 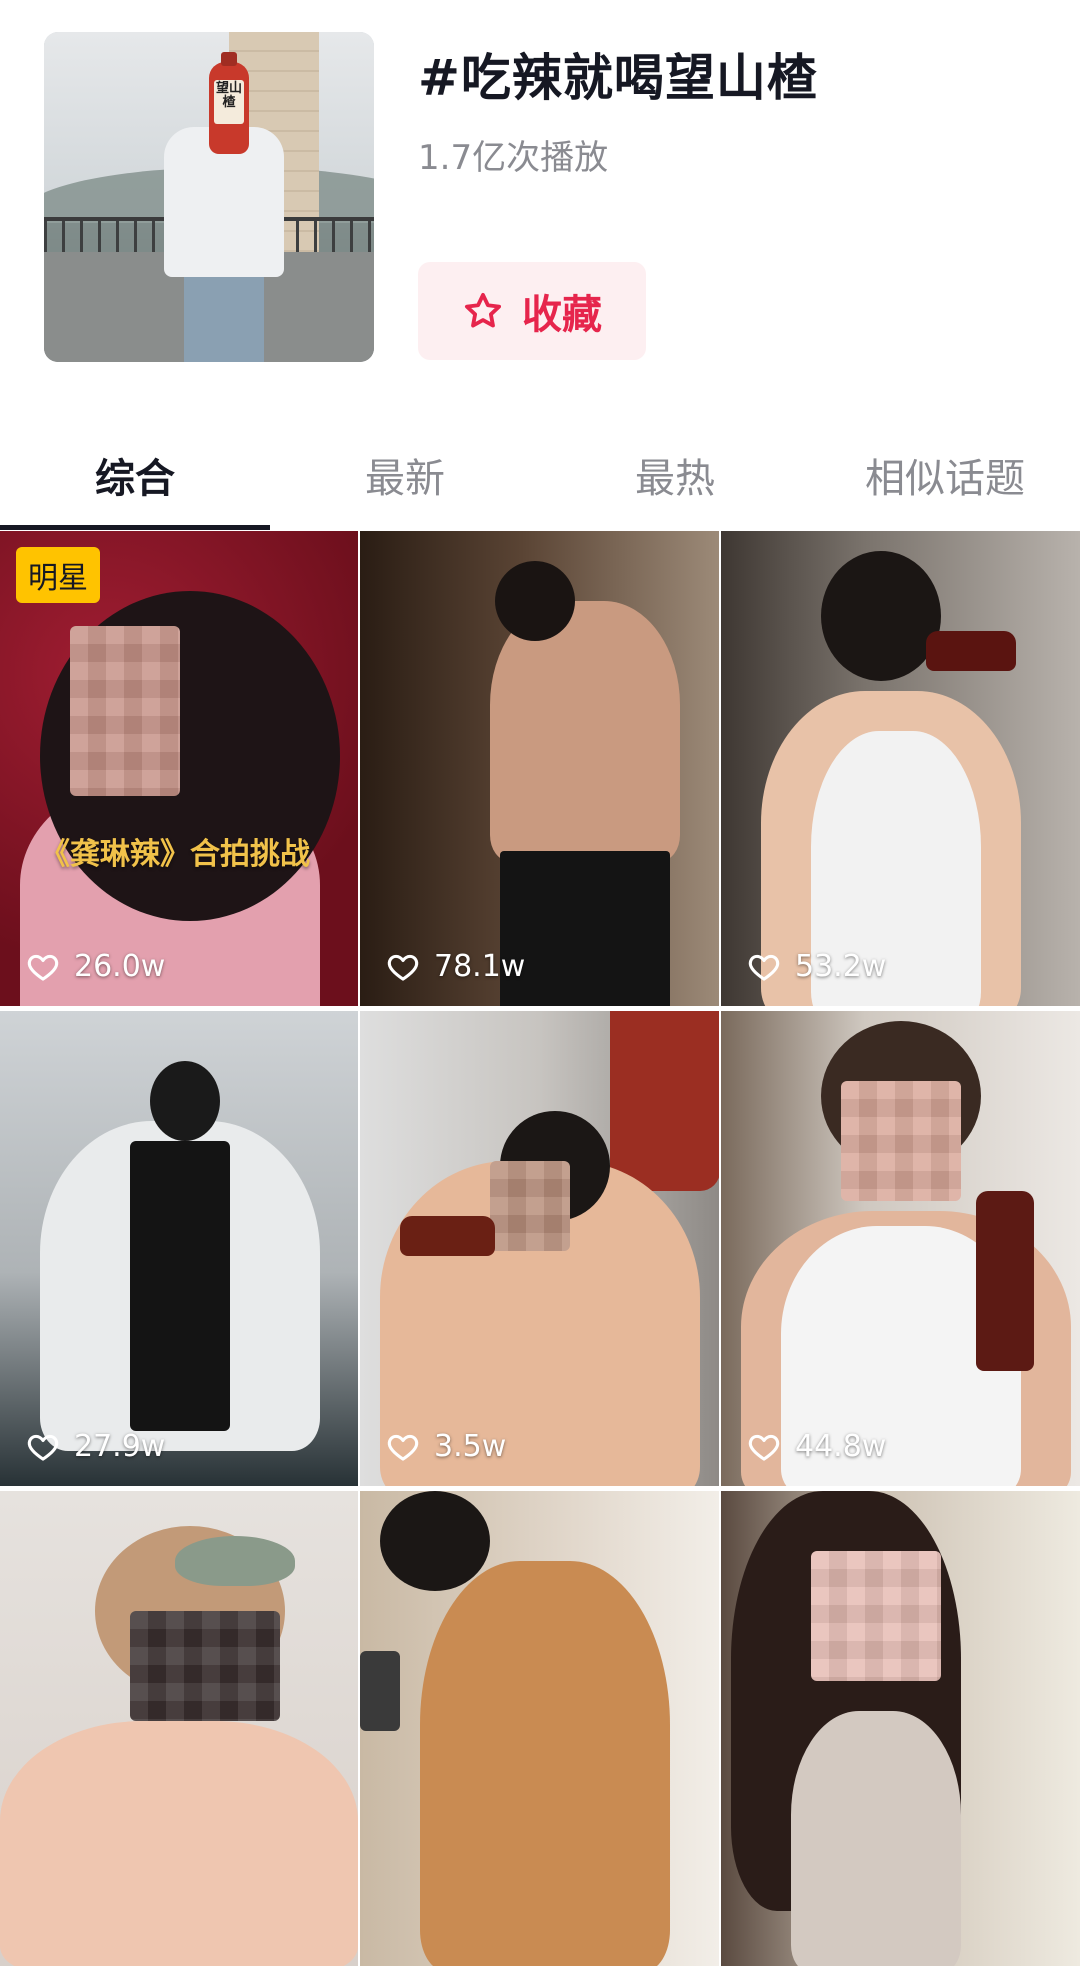 I want to click on video-card: 44.8w, so click(x=900, y=1248).